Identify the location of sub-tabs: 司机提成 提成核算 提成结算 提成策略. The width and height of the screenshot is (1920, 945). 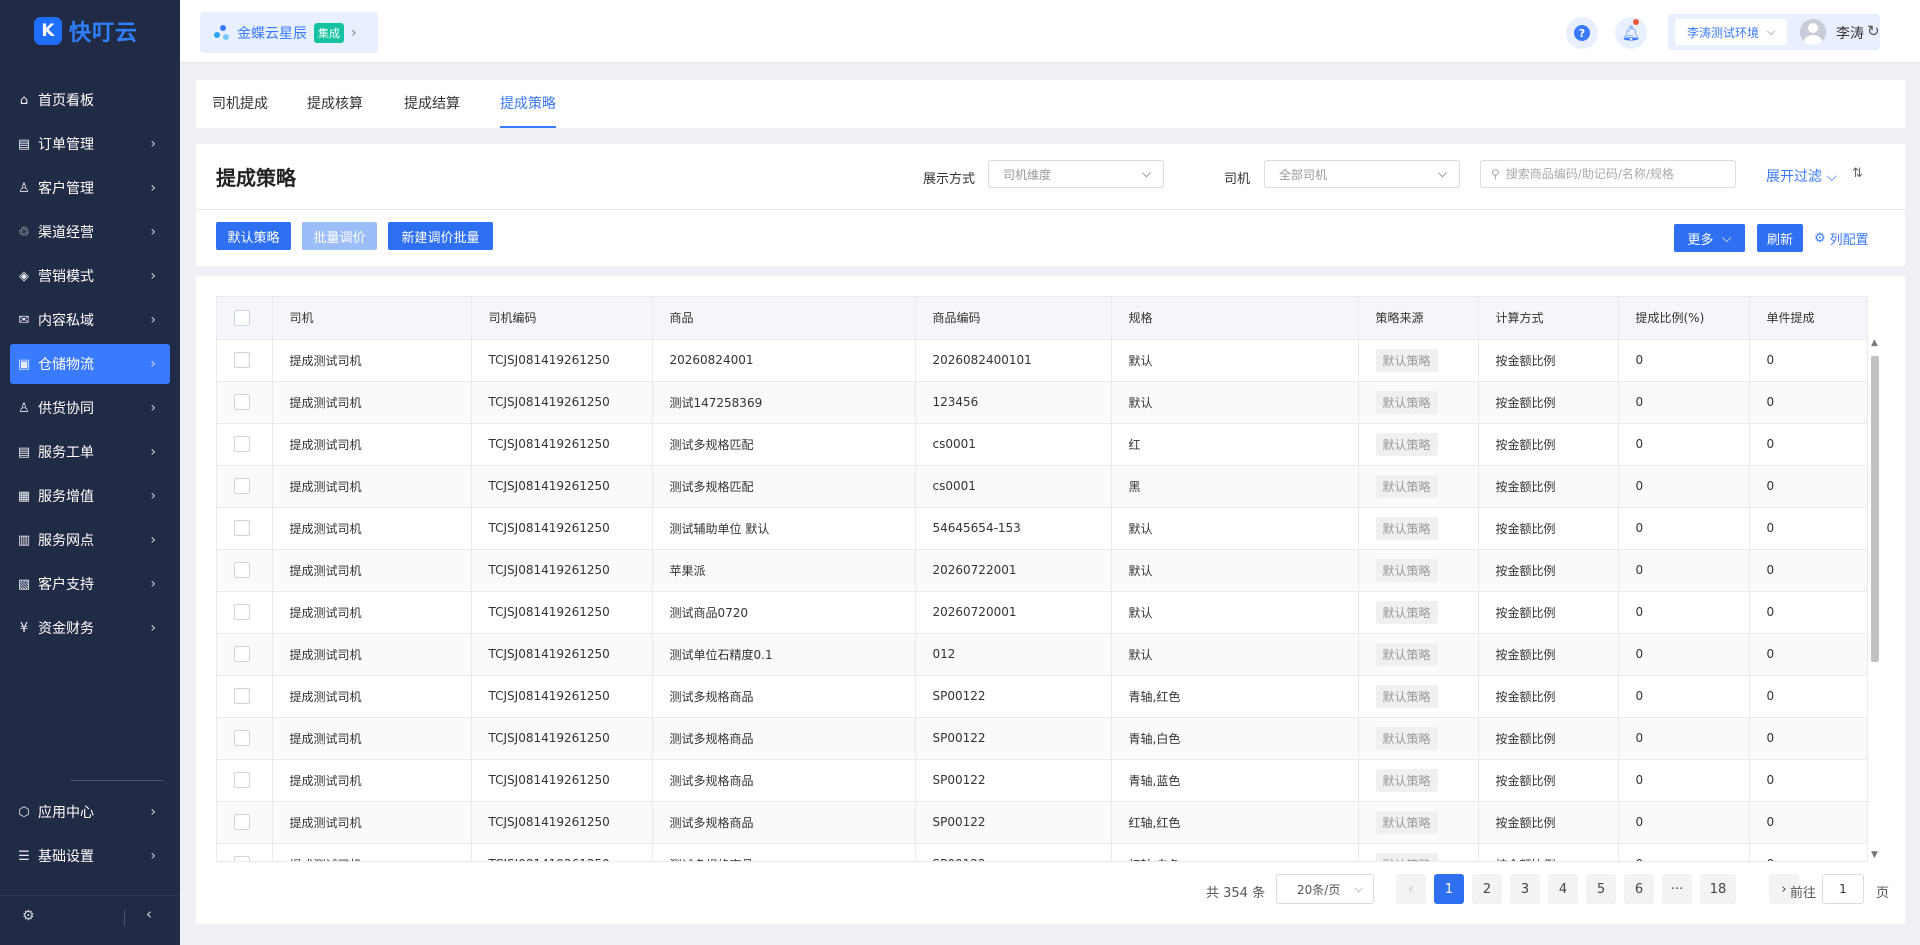
(1050, 104).